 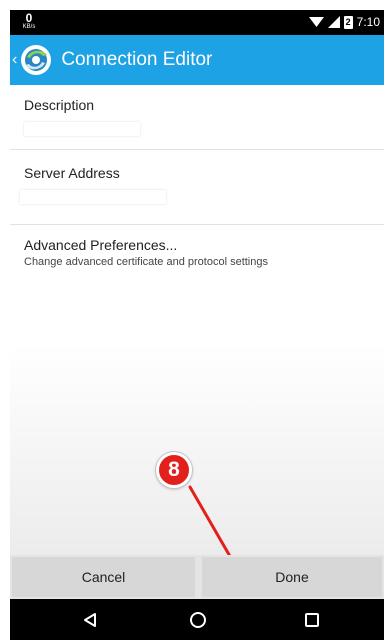 What do you see at coordinates (36, 60) in the screenshot?
I see `app-logo-icon` at bounding box center [36, 60].